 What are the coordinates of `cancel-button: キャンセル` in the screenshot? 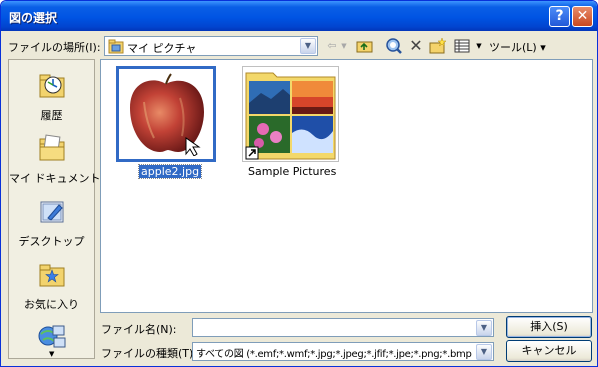 It's located at (549, 351).